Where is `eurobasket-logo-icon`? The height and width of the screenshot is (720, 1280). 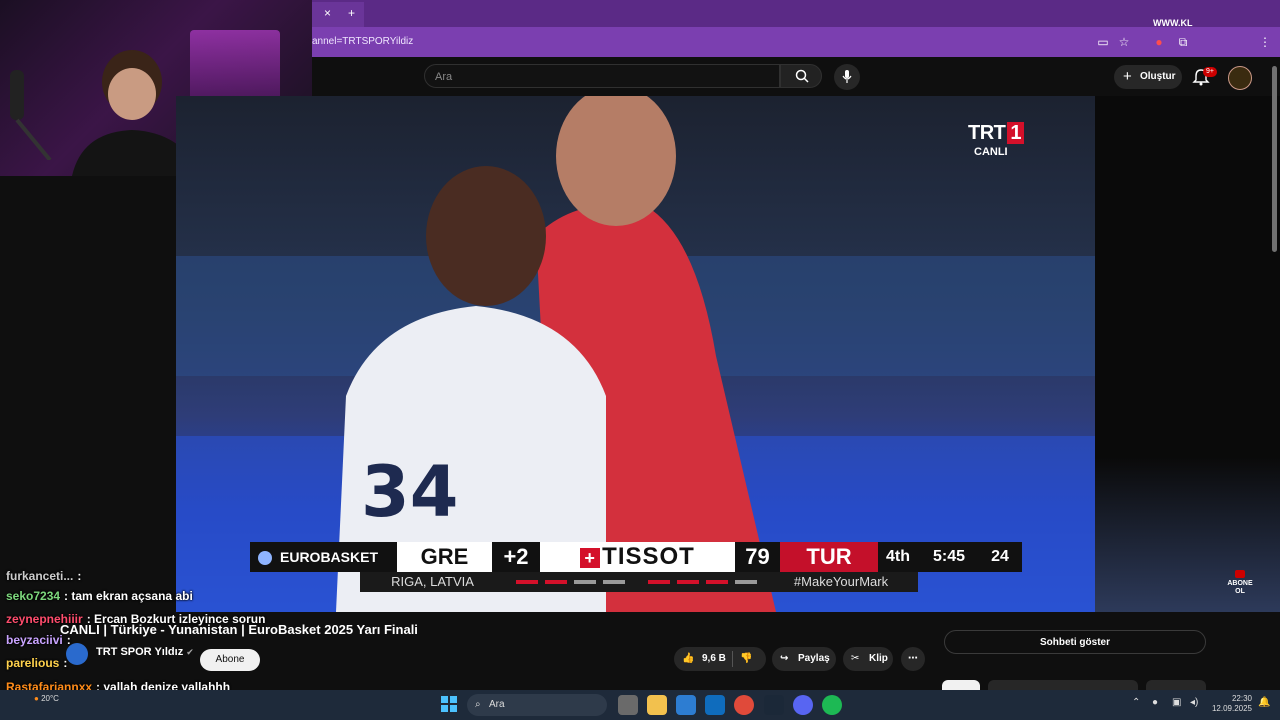
eurobasket-logo-icon is located at coordinates (265, 558).